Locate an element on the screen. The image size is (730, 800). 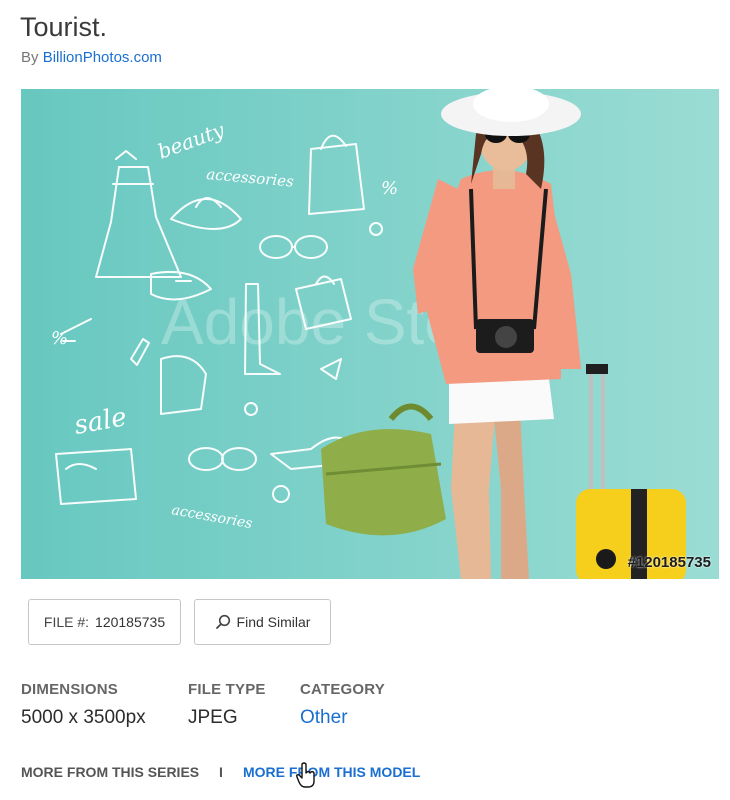
category-link: Other is located at coordinates (324, 718).